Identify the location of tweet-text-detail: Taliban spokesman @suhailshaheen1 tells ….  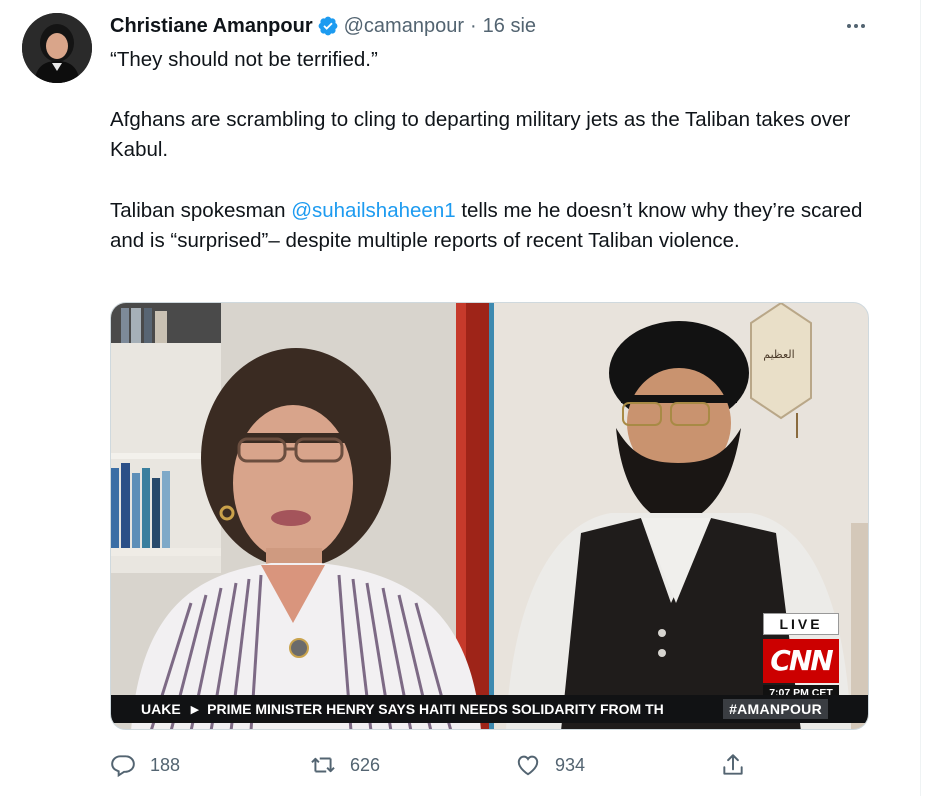
(490, 226).